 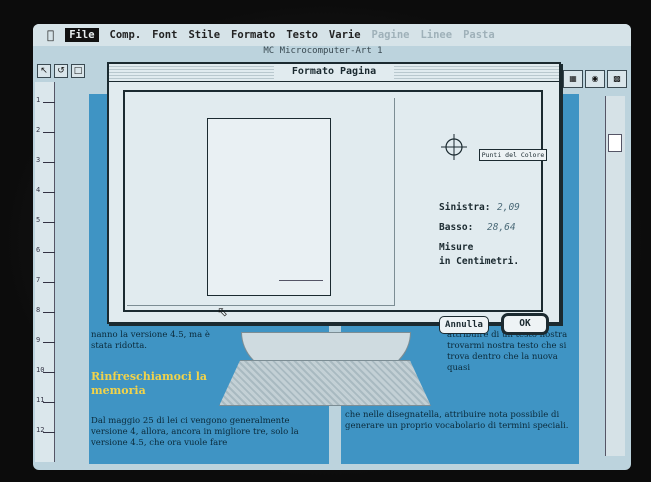 I want to click on menu-varie: Varie, so click(x=345, y=35).